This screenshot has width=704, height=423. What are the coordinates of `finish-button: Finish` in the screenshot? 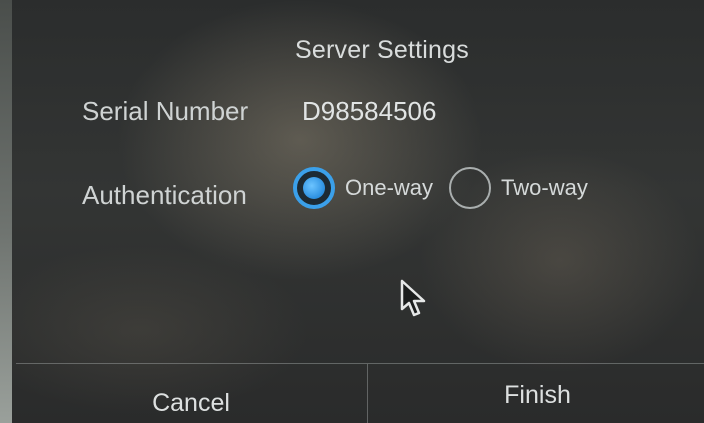 It's located at (535, 393).